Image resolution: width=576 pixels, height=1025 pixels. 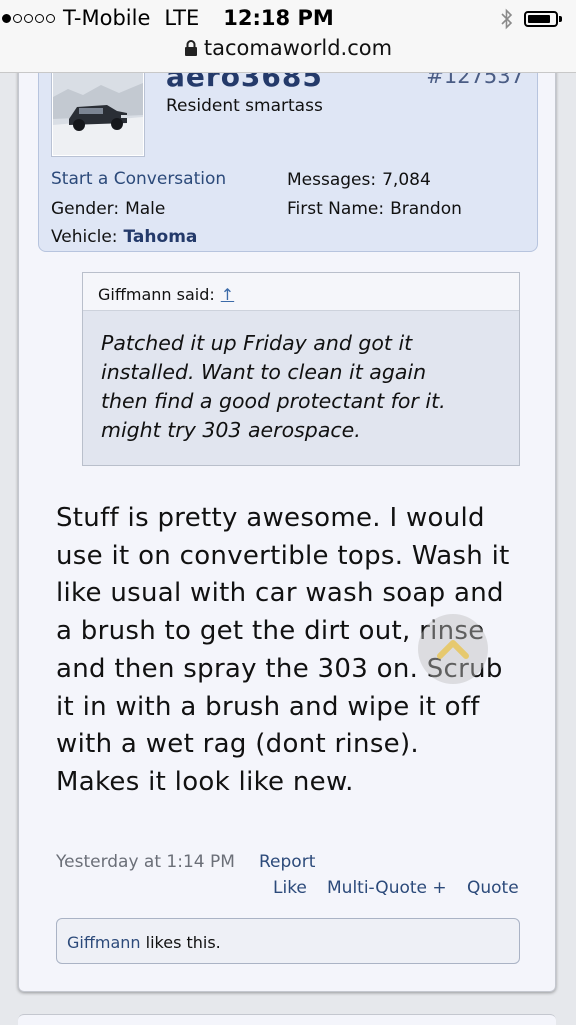 What do you see at coordinates (156, 294) in the screenshot?
I see `quote-author: Giffmann said:` at bounding box center [156, 294].